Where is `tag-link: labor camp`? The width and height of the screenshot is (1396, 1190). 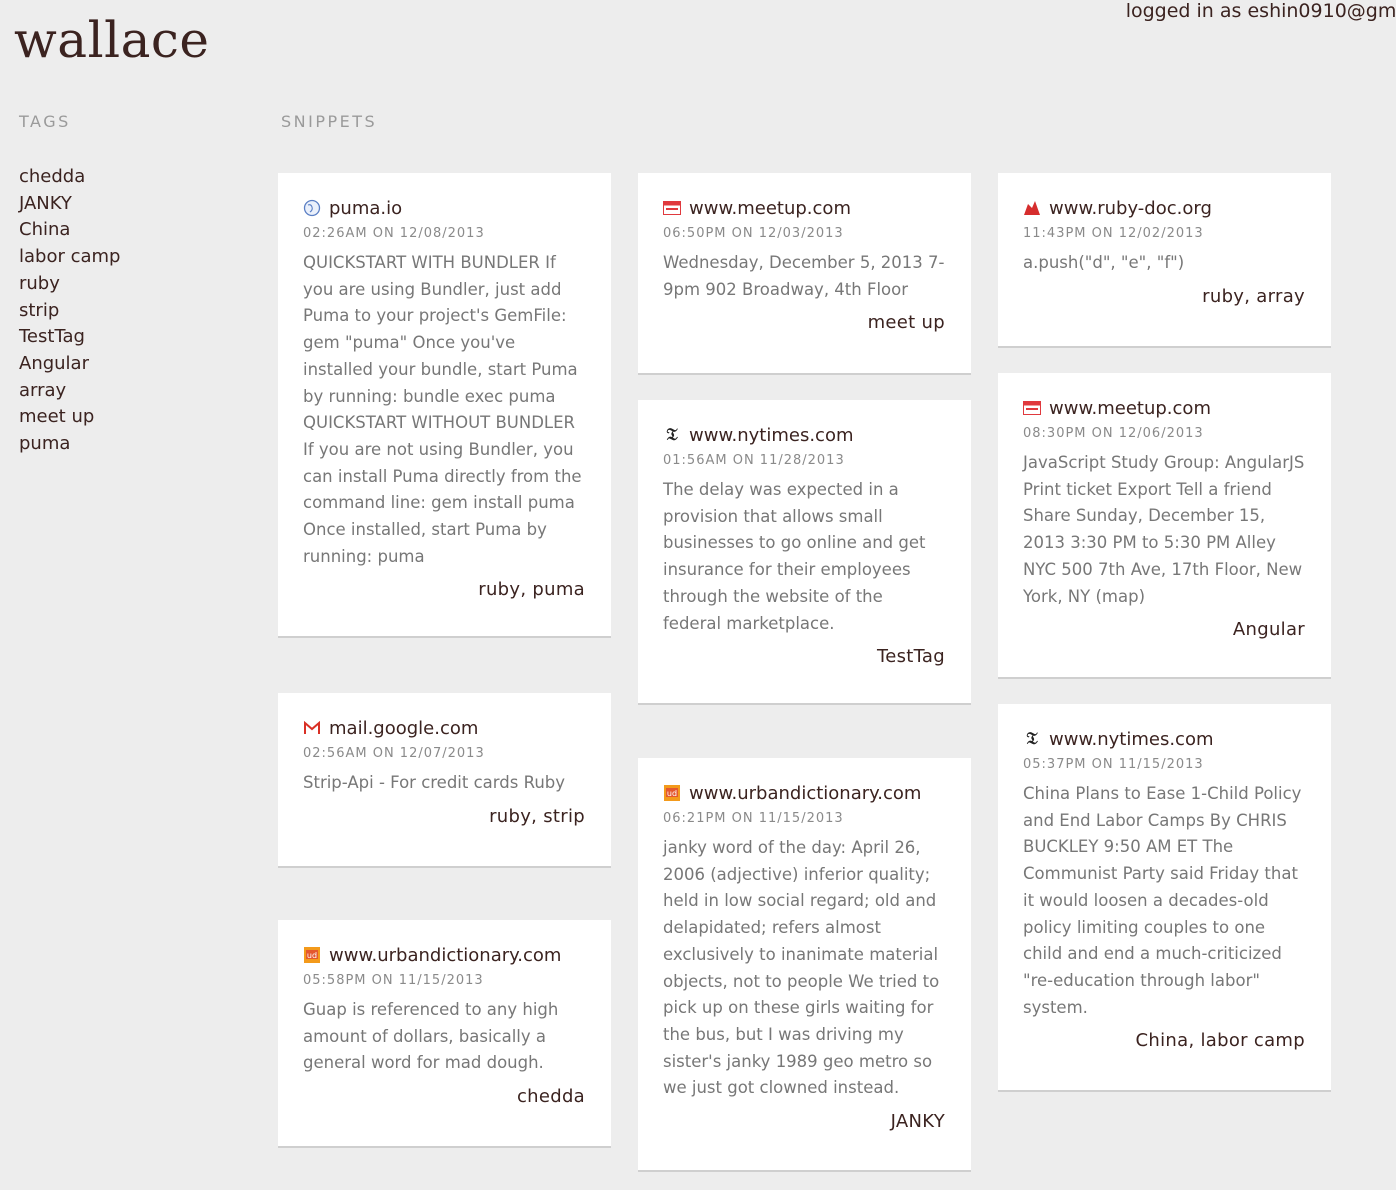
tag-link: labor camp is located at coordinates (69, 257).